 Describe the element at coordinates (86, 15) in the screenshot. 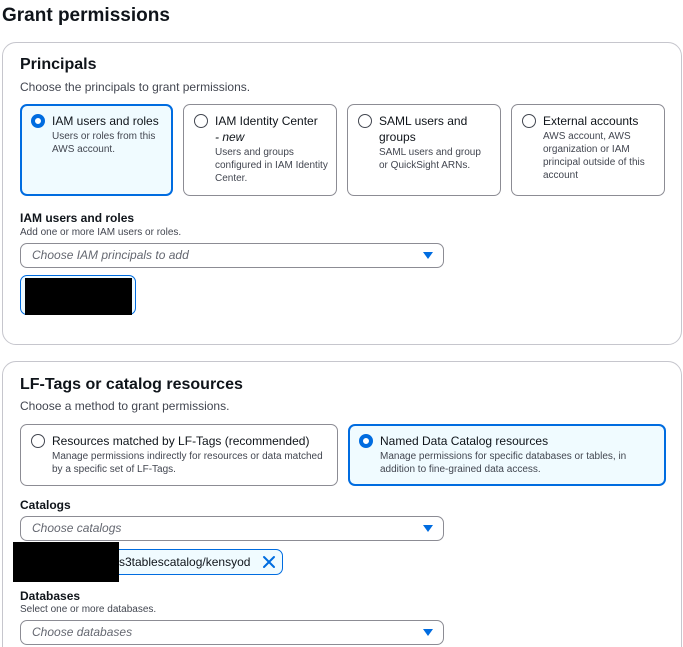

I see `page-title: Grant permissions` at that location.